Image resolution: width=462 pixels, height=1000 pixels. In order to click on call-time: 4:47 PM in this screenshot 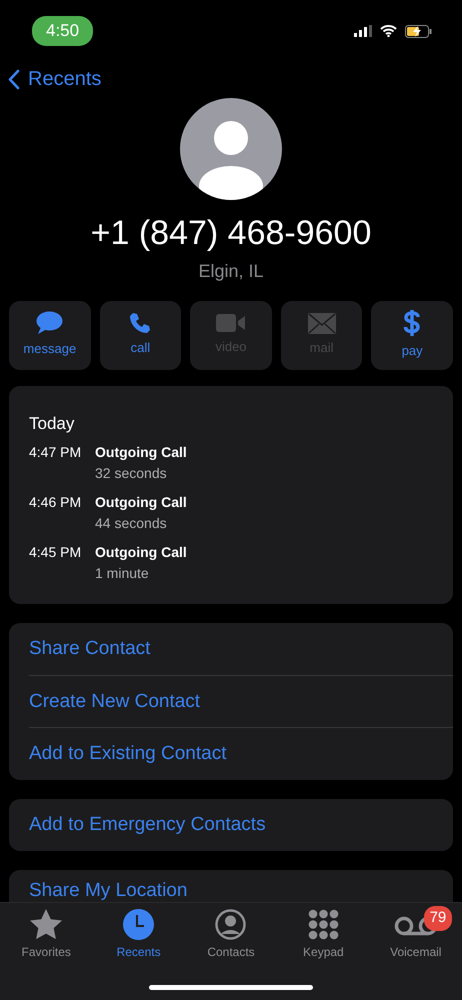, I will do `click(55, 453)`.